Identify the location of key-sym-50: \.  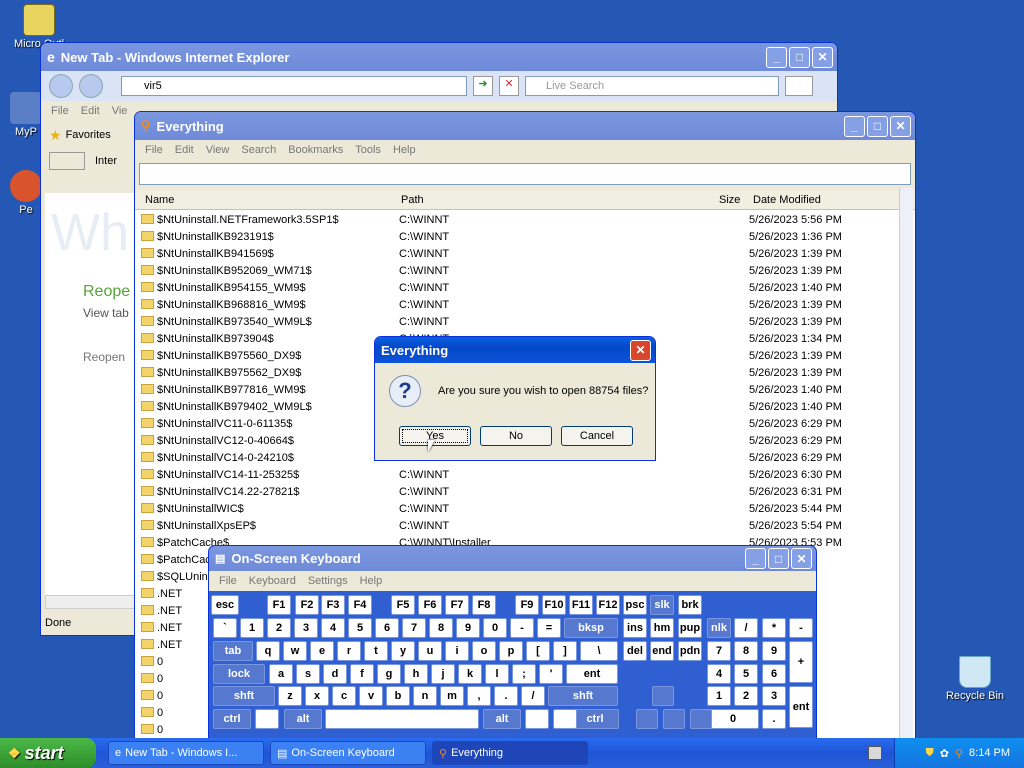
(599, 651).